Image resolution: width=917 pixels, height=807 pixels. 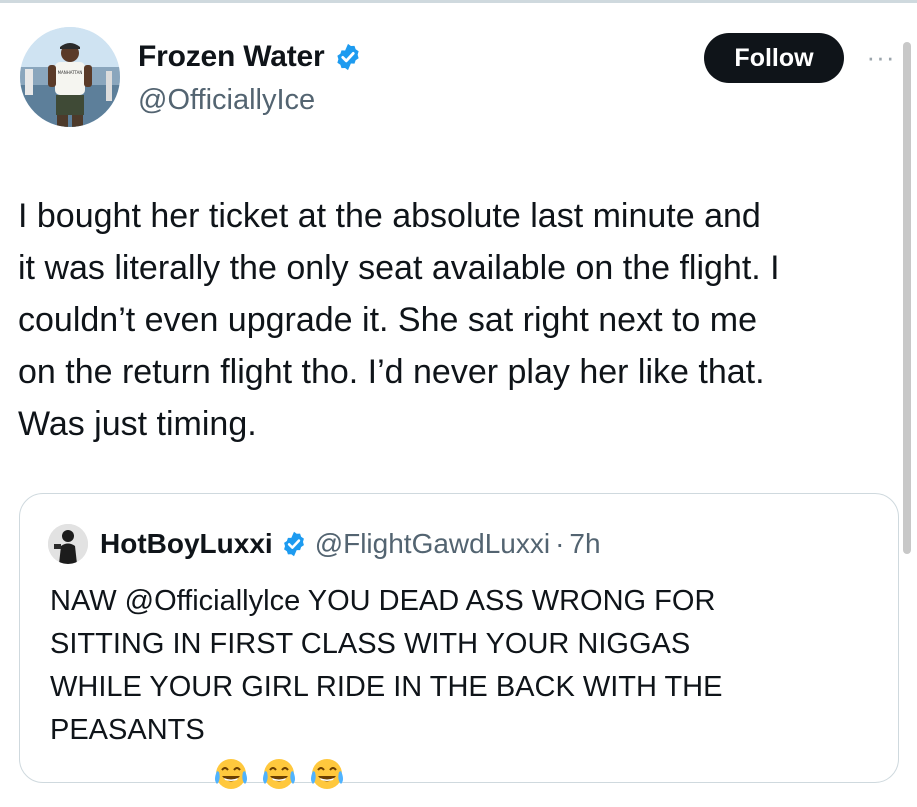 I want to click on author-avatar: MANHATTAN, so click(x=70, y=77).